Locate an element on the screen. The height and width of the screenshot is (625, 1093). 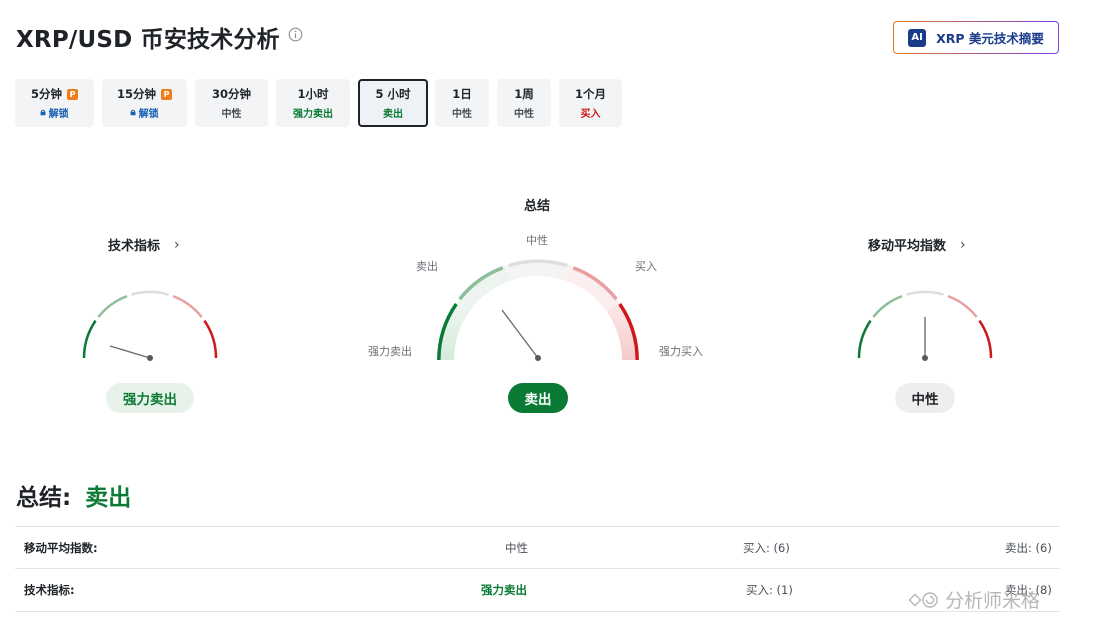
technical-gauge-title-text: 技术指标 is located at coordinates (134, 246).